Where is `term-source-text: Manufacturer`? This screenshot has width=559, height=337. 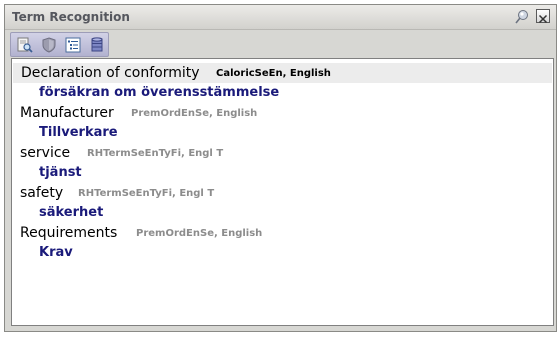
term-source-text: Manufacturer is located at coordinates (67, 113).